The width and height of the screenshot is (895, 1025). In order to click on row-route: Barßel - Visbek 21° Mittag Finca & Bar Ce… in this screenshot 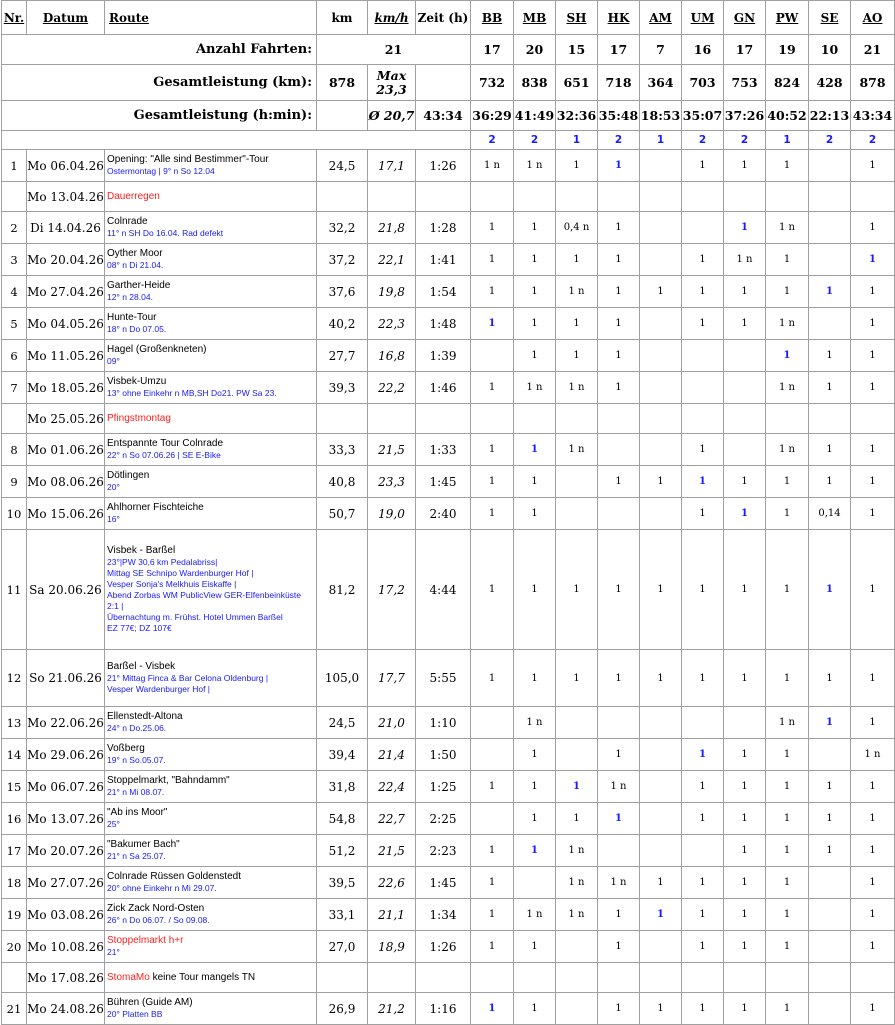, I will do `click(210, 678)`.